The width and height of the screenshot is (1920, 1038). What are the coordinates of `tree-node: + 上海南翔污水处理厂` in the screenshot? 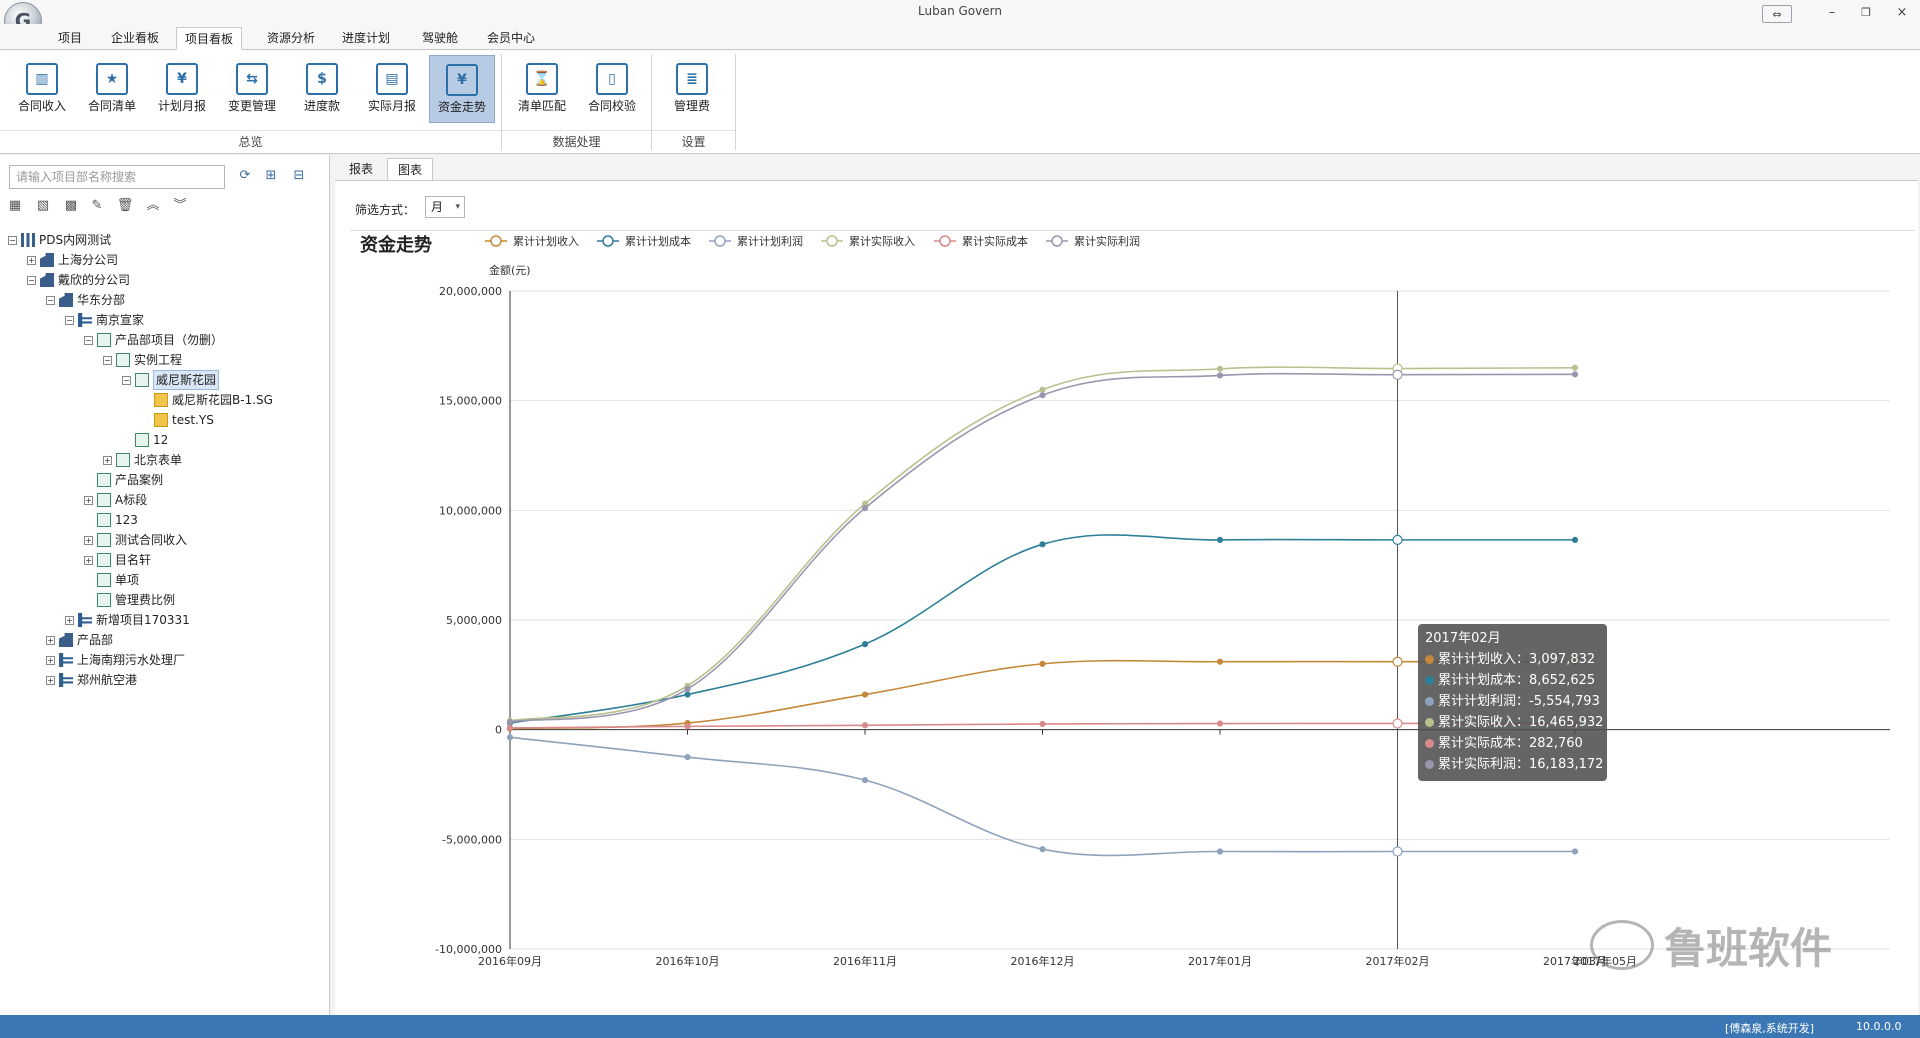 It's located at (115, 660).